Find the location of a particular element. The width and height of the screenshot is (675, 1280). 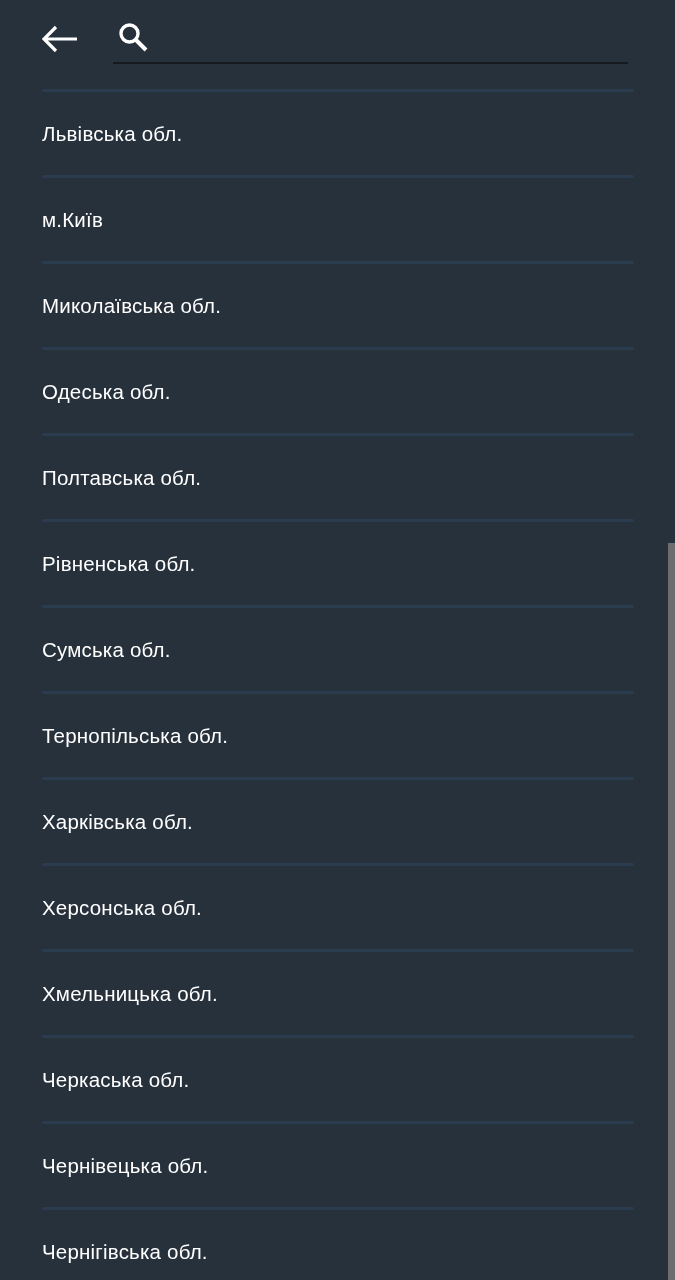

region-item: Черкаська обл. is located at coordinates (338, 1079).